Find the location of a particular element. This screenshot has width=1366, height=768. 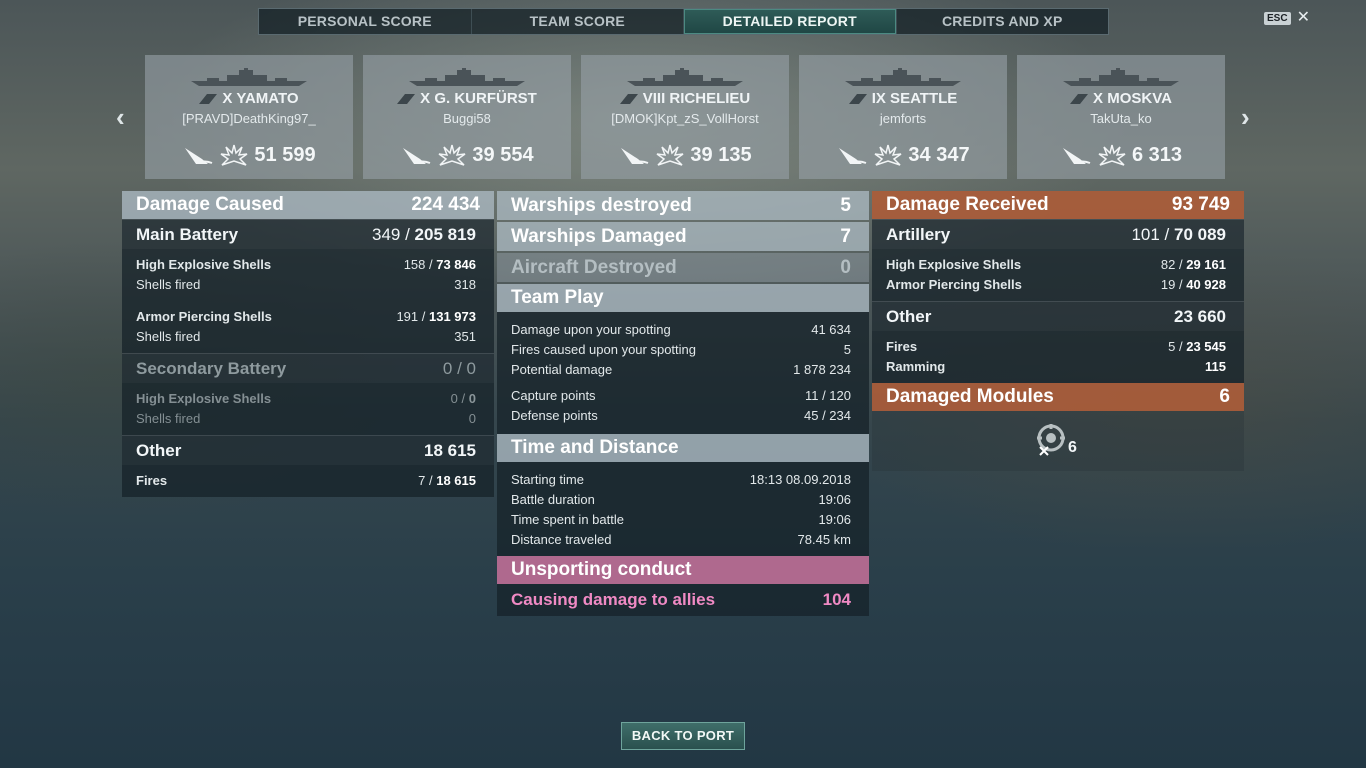

player-name: jemforts is located at coordinates (903, 118).